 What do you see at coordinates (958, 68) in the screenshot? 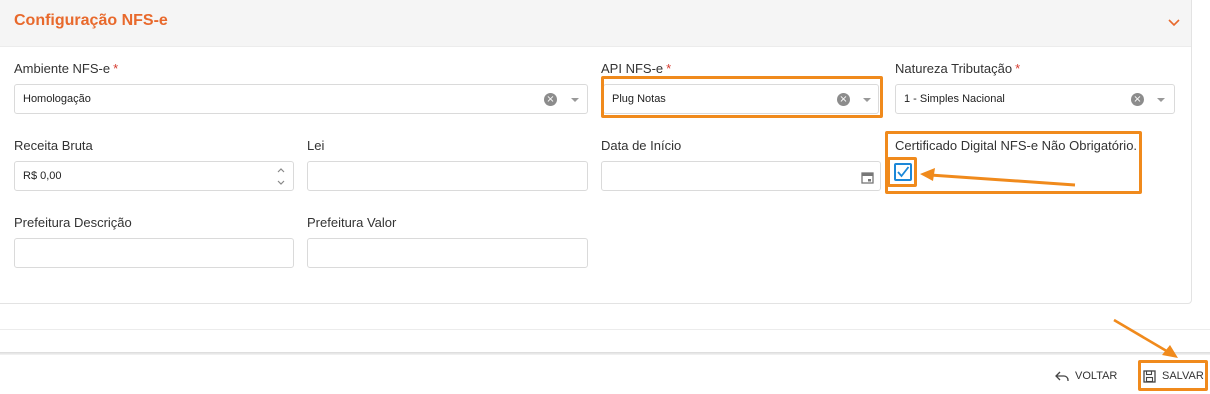
I see `natureza-label: Natureza Tributação *` at bounding box center [958, 68].